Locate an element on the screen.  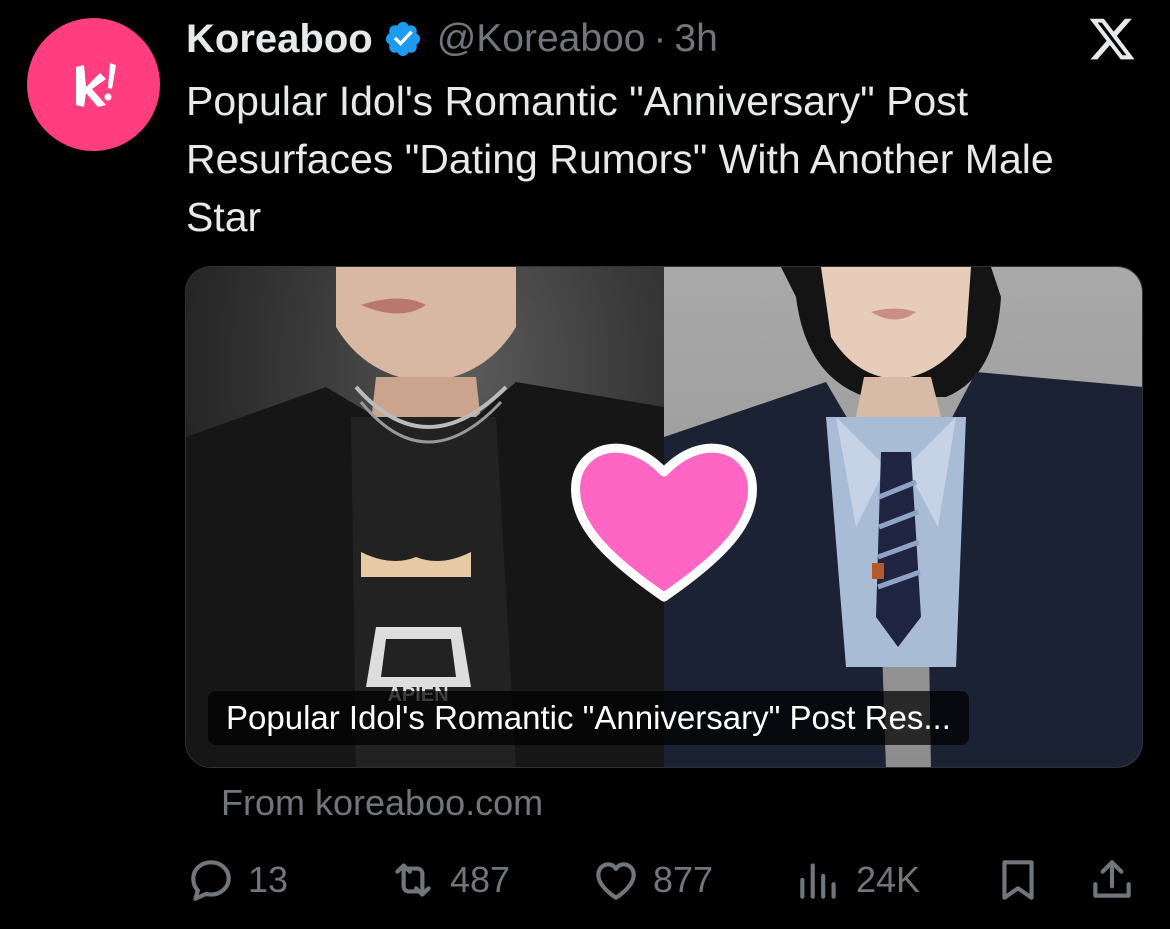
views-button: 24K is located at coordinates (857, 880).